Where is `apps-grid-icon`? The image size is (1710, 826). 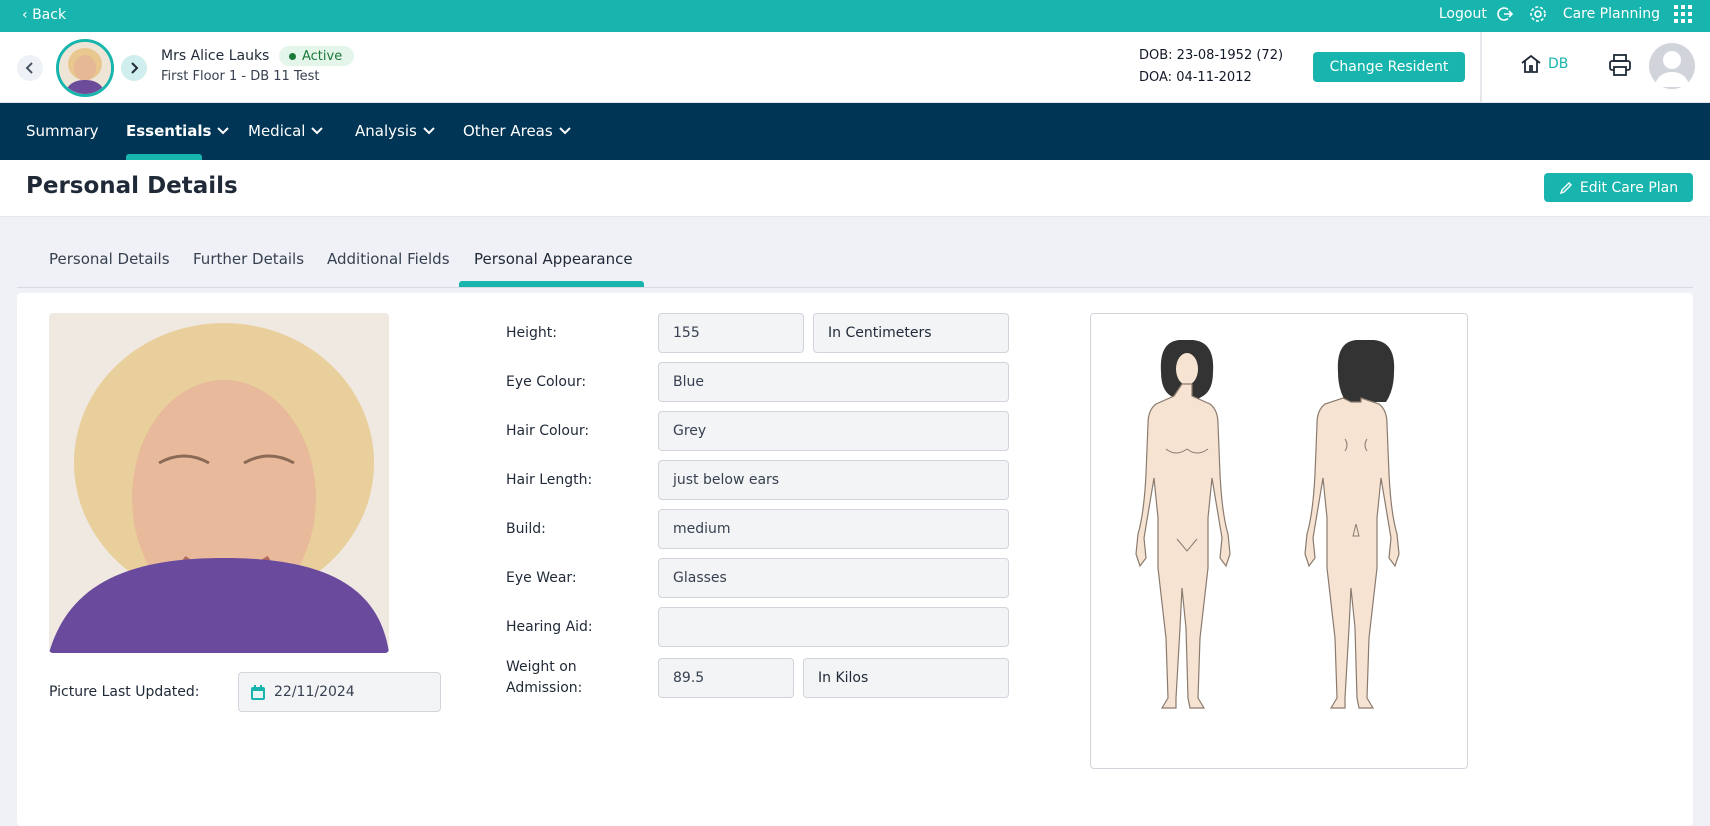
apps-grid-icon is located at coordinates (1683, 14).